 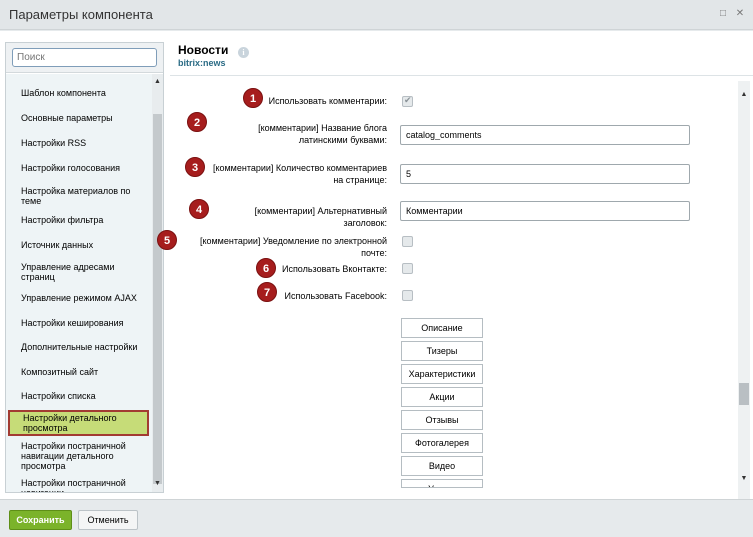 I want to click on save-button: Сохранить, so click(x=40, y=520).